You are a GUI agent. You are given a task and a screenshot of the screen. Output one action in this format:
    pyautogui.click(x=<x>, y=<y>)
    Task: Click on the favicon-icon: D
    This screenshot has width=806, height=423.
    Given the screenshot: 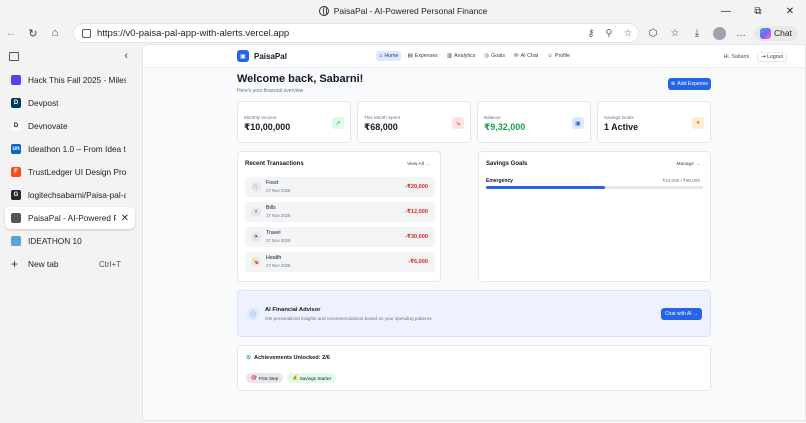 What is the action you would take?
    pyautogui.click(x=16, y=103)
    